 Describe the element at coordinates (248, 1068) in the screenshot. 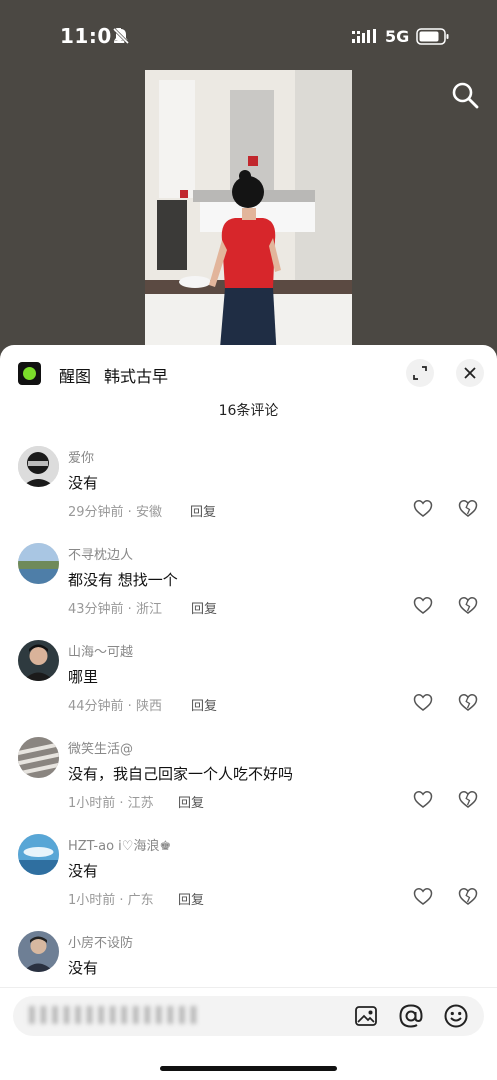

I see `home-indicator` at that location.